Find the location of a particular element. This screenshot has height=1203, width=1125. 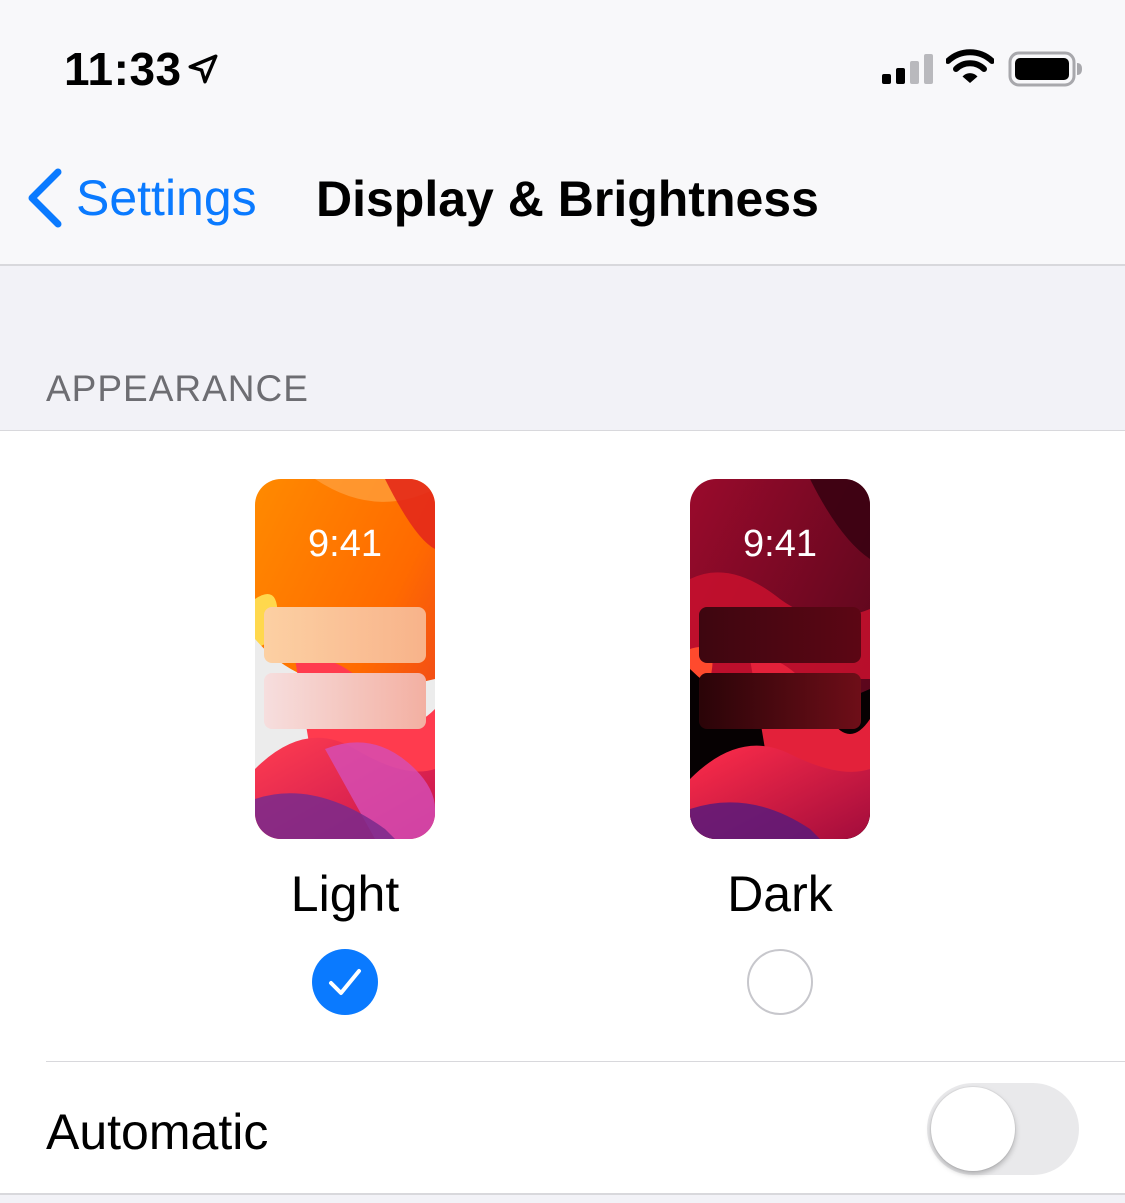

dark-radio-unchecked is located at coordinates (780, 982).